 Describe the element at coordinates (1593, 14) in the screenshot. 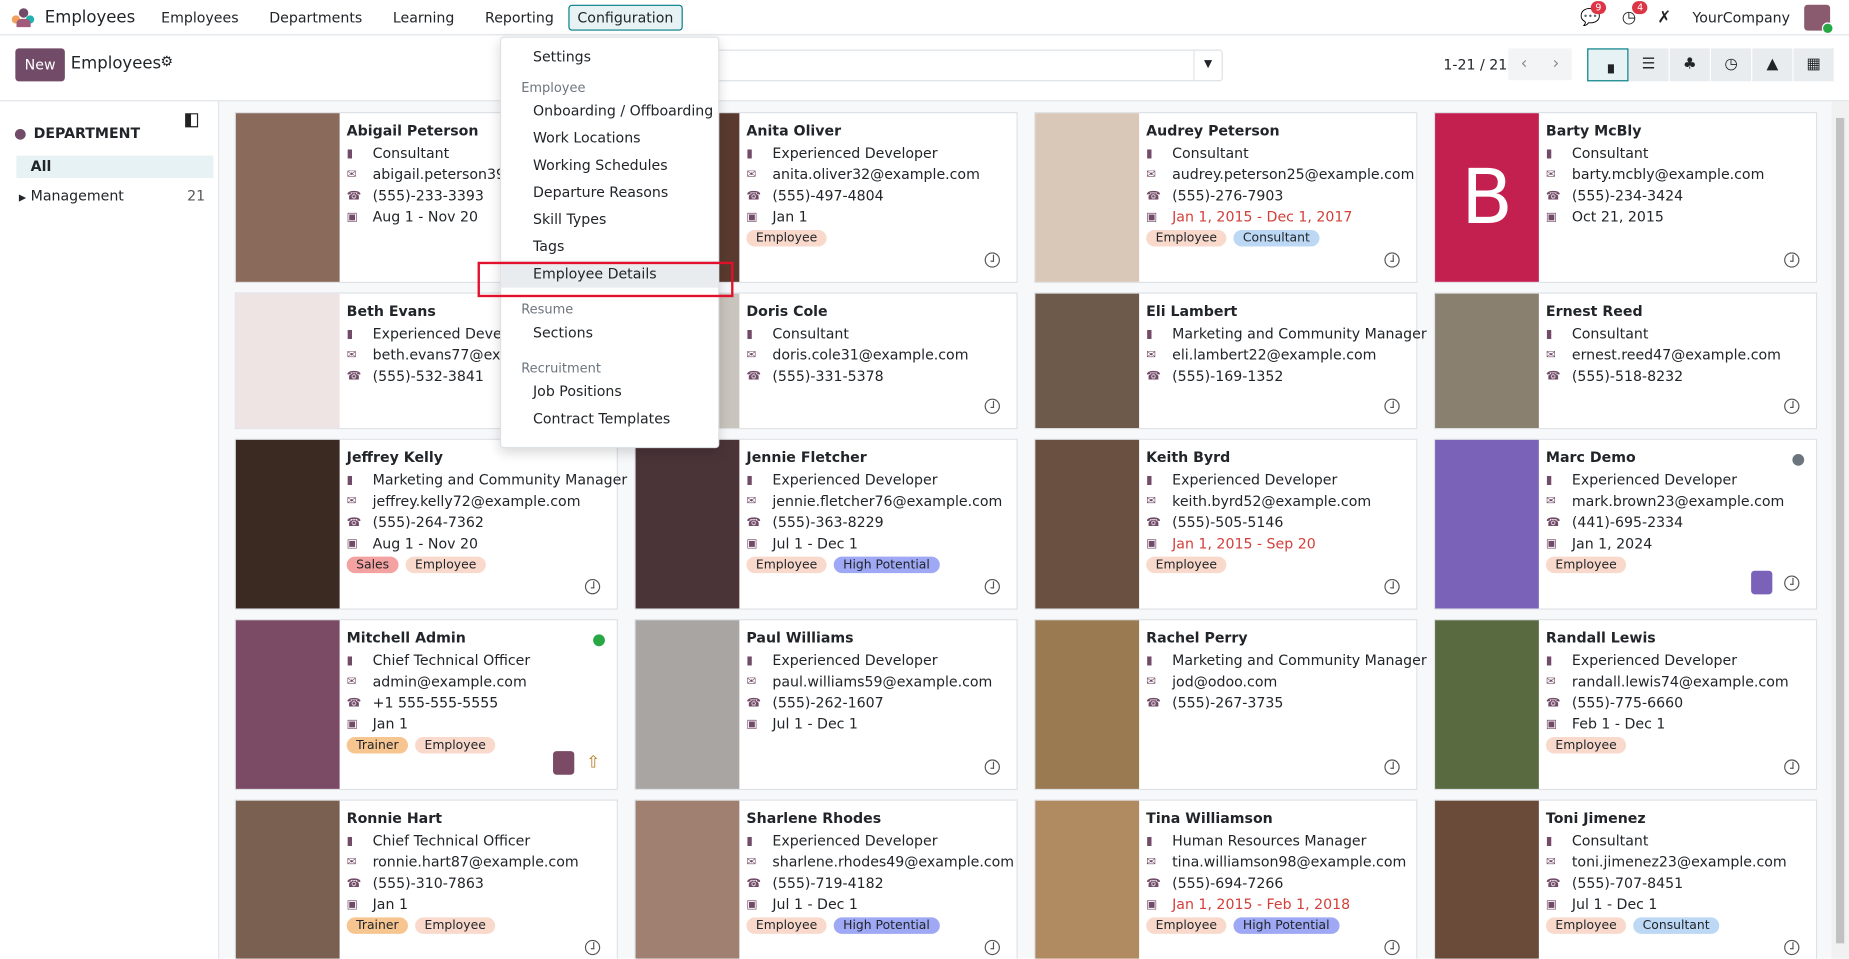

I see `messages-button: 💬 9` at that location.